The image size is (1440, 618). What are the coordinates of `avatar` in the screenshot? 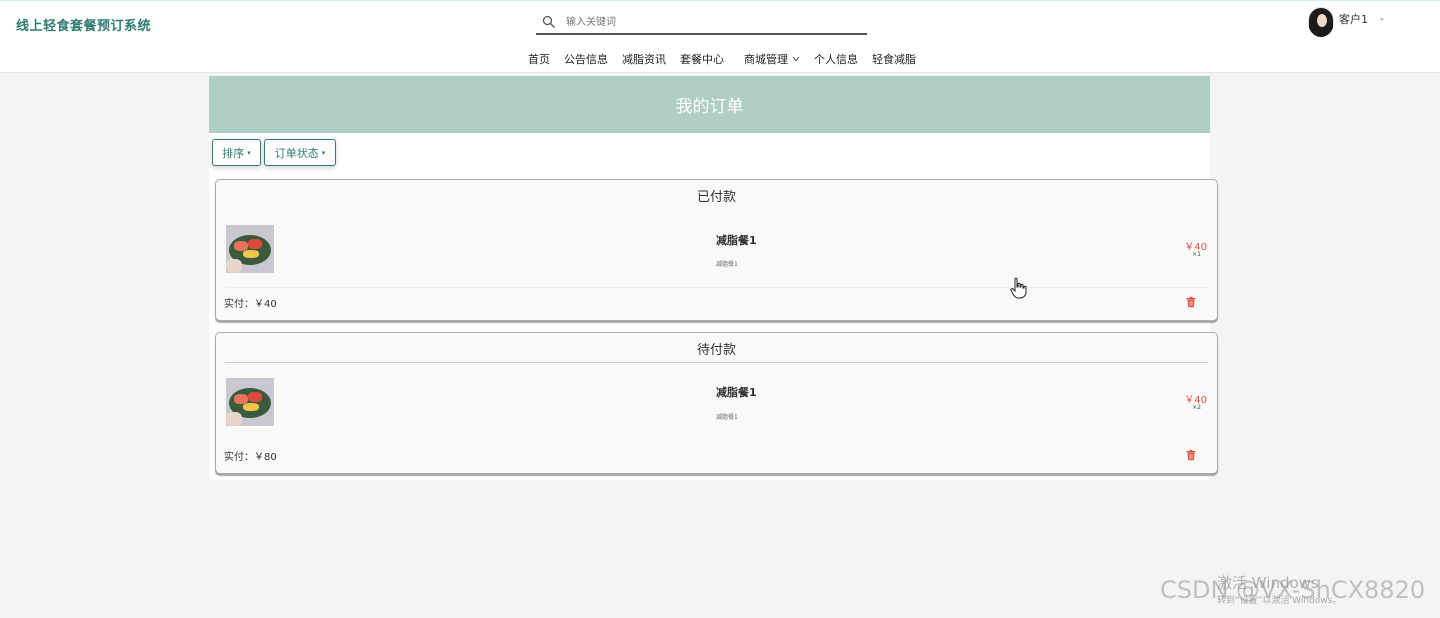 It's located at (1321, 22).